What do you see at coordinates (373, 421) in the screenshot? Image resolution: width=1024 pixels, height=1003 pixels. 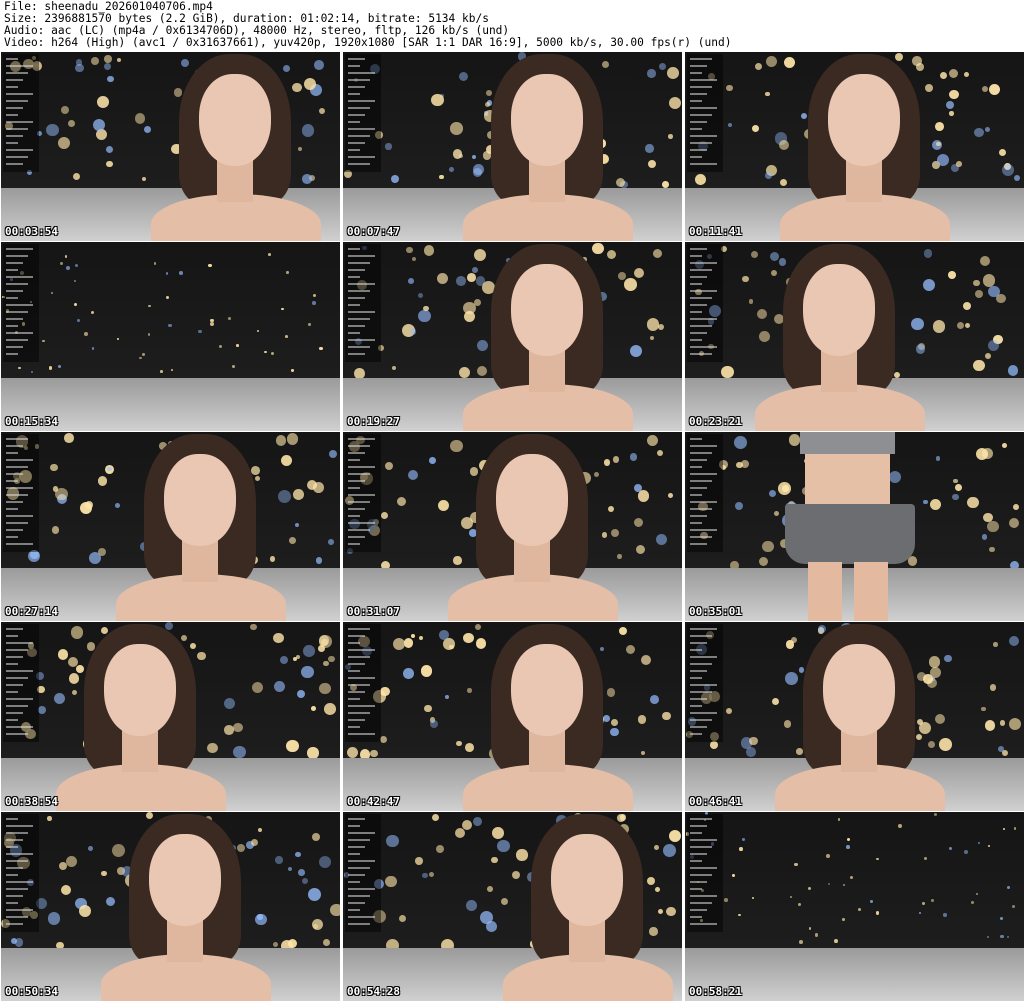 I see `thumbnail-timestamp: 00:19:27` at bounding box center [373, 421].